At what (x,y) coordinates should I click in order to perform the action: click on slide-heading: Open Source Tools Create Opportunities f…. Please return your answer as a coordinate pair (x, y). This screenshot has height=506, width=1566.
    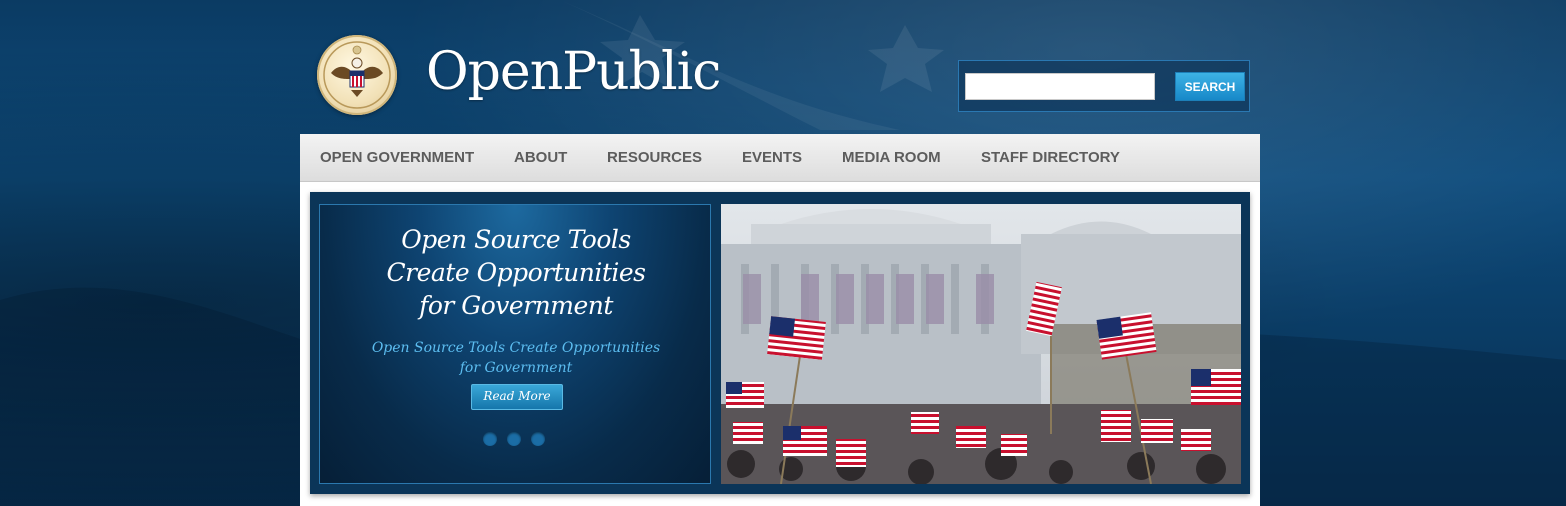
    Looking at the image, I should click on (516, 272).